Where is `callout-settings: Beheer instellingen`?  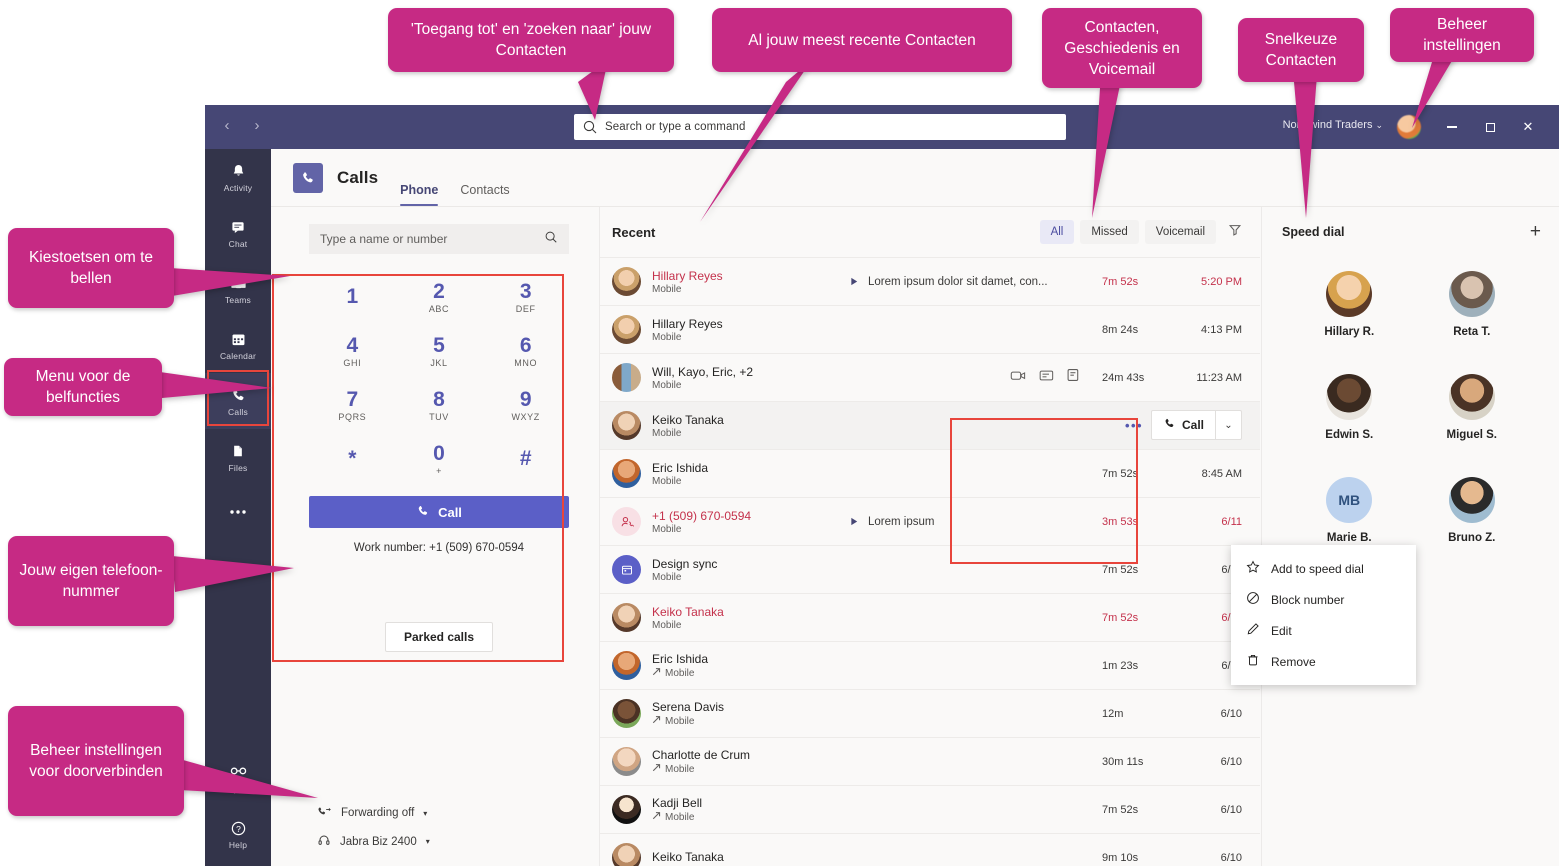
callout-settings: Beheer instellingen is located at coordinates (1462, 35).